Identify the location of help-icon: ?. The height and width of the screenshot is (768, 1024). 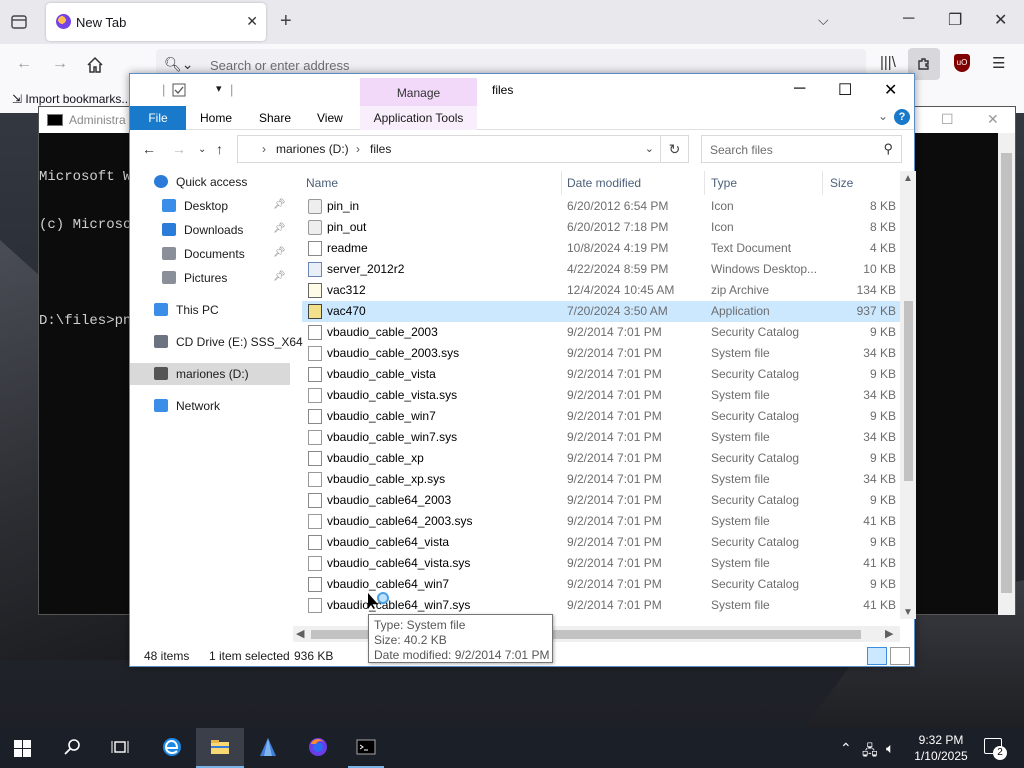
(902, 117).